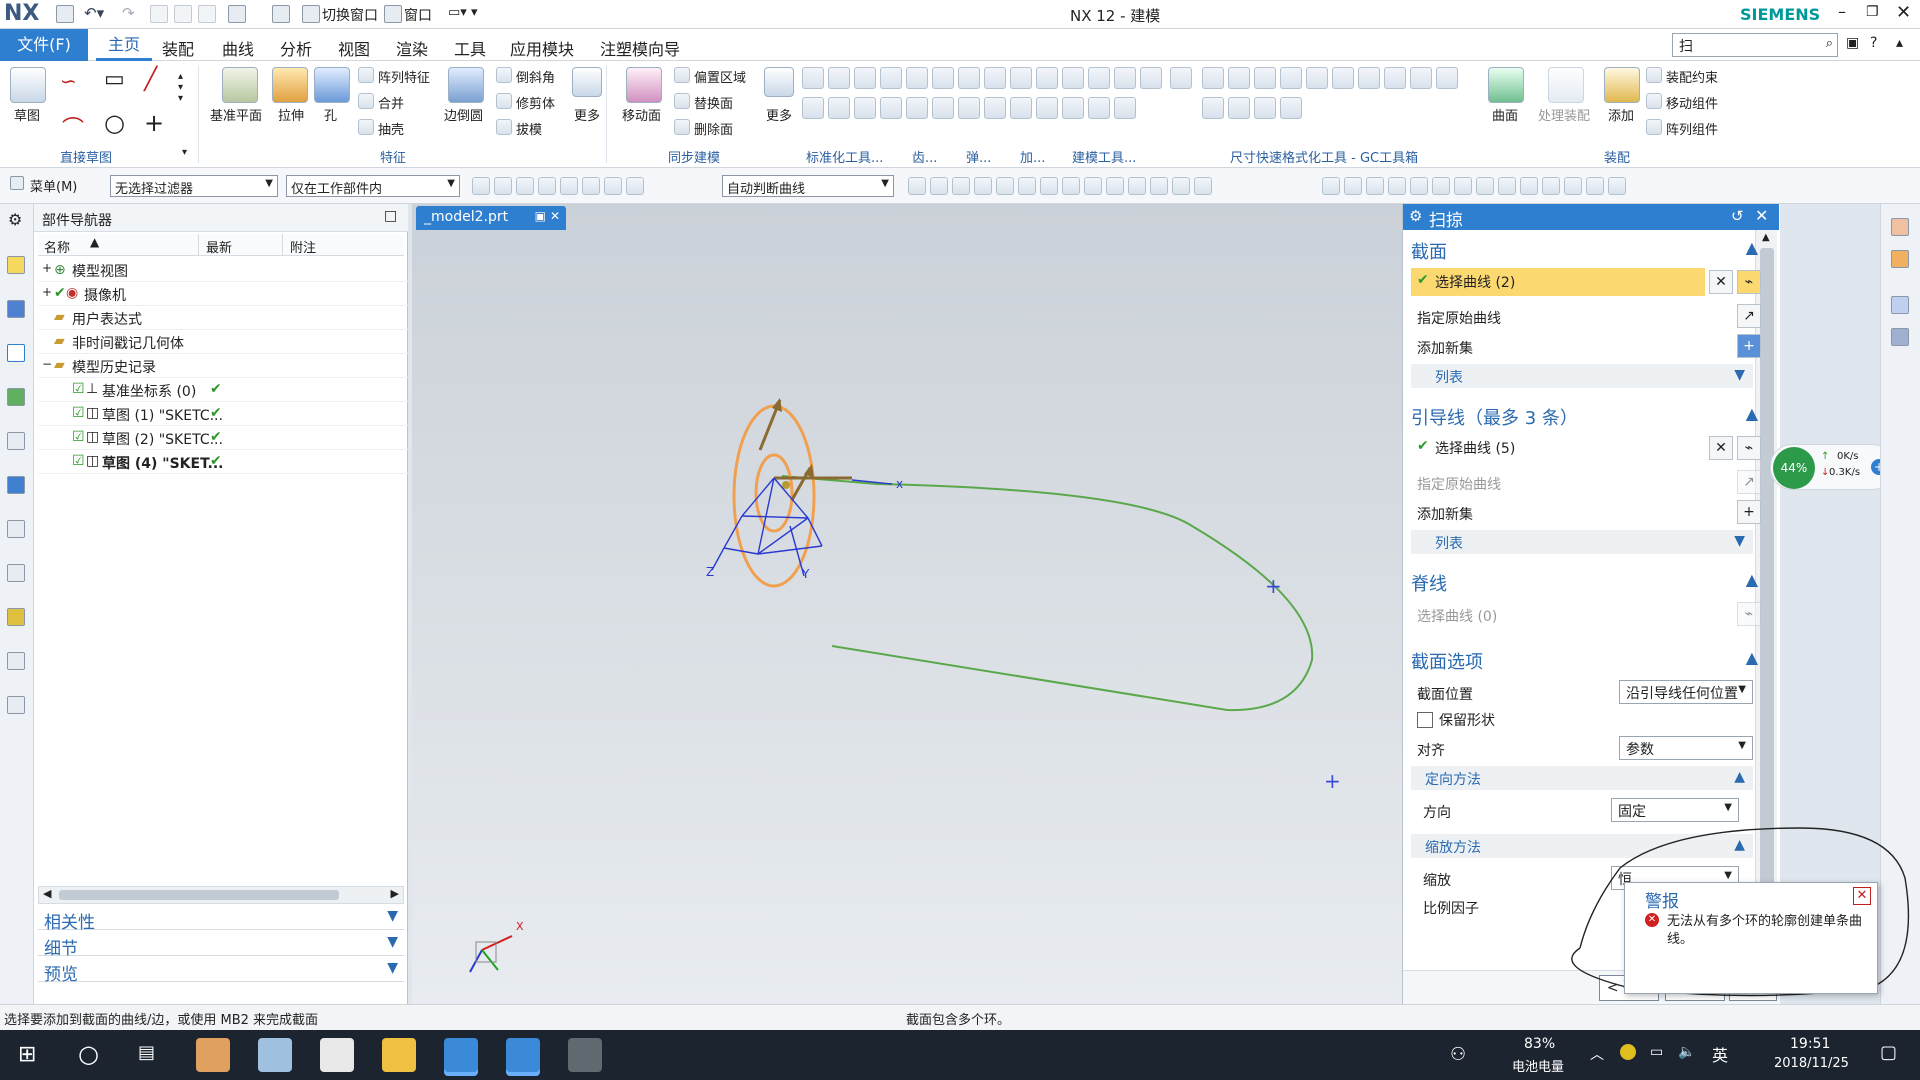 This screenshot has height=1080, width=1920. Describe the element at coordinates (194, 186) in the screenshot. I see `selection-filter-select: 无选择过滤器` at that location.